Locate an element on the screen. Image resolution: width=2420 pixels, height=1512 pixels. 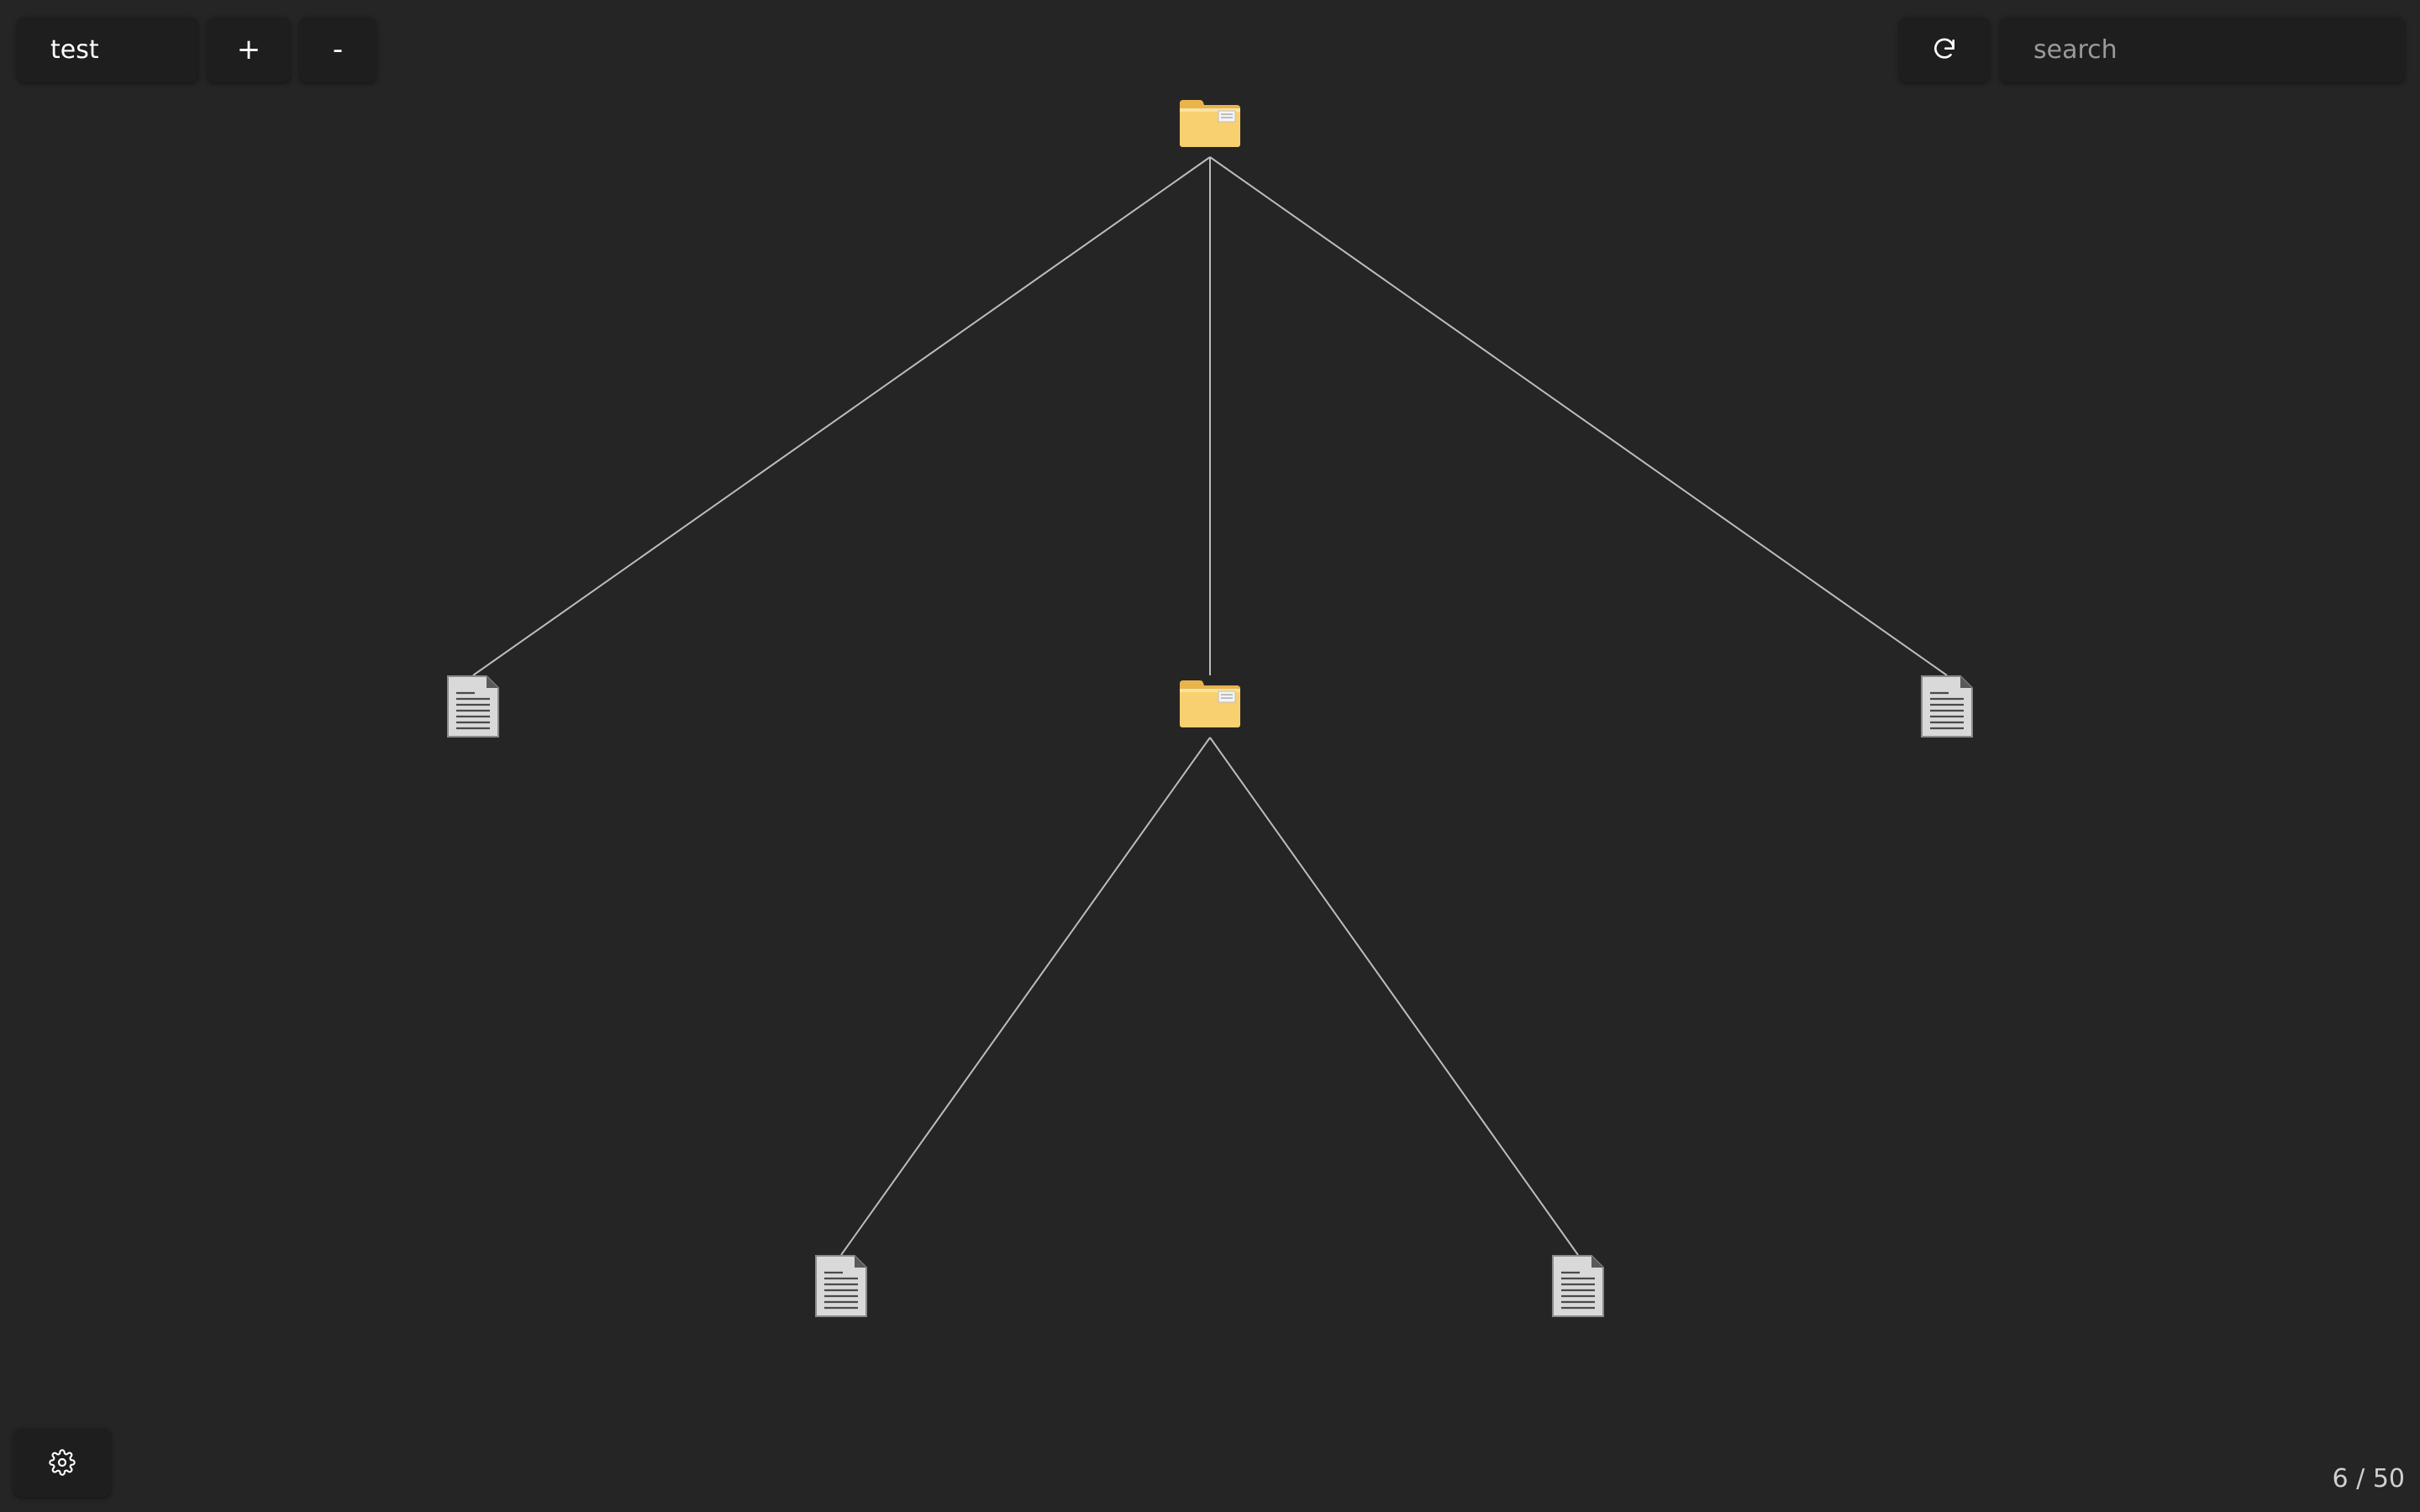
edge-folder-middle-to-file-bottom-right is located at coordinates (1394, 996).